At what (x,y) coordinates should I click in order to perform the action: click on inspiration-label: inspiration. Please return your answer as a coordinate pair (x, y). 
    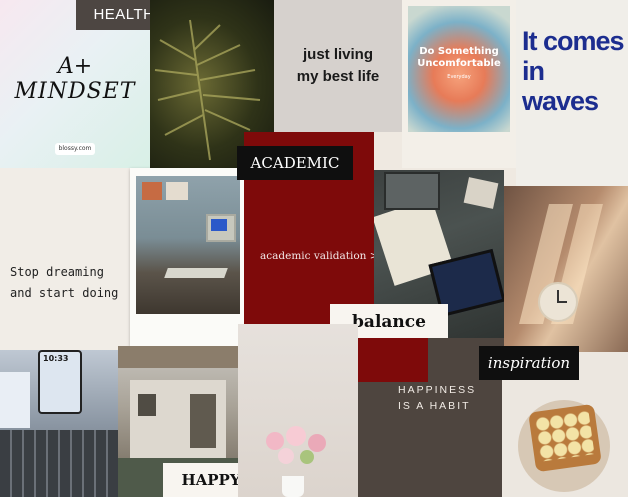
    Looking at the image, I should click on (529, 363).